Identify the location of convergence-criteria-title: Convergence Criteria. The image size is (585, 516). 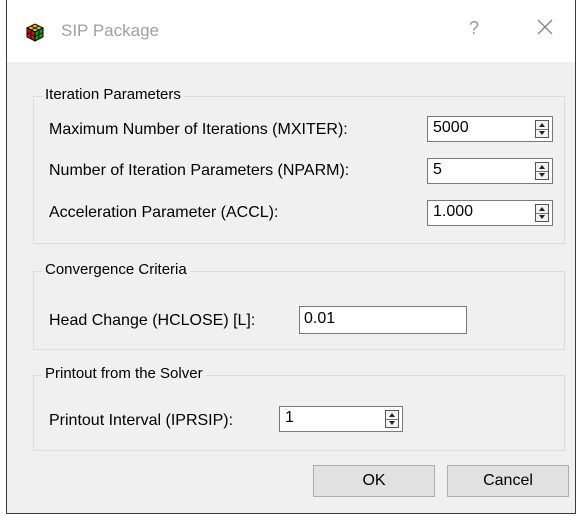
(116, 269).